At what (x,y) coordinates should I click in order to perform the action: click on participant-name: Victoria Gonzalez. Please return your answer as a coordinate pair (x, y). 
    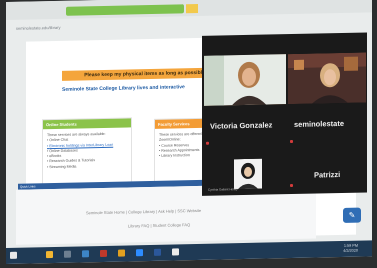
    Looking at the image, I should click on (241, 125).